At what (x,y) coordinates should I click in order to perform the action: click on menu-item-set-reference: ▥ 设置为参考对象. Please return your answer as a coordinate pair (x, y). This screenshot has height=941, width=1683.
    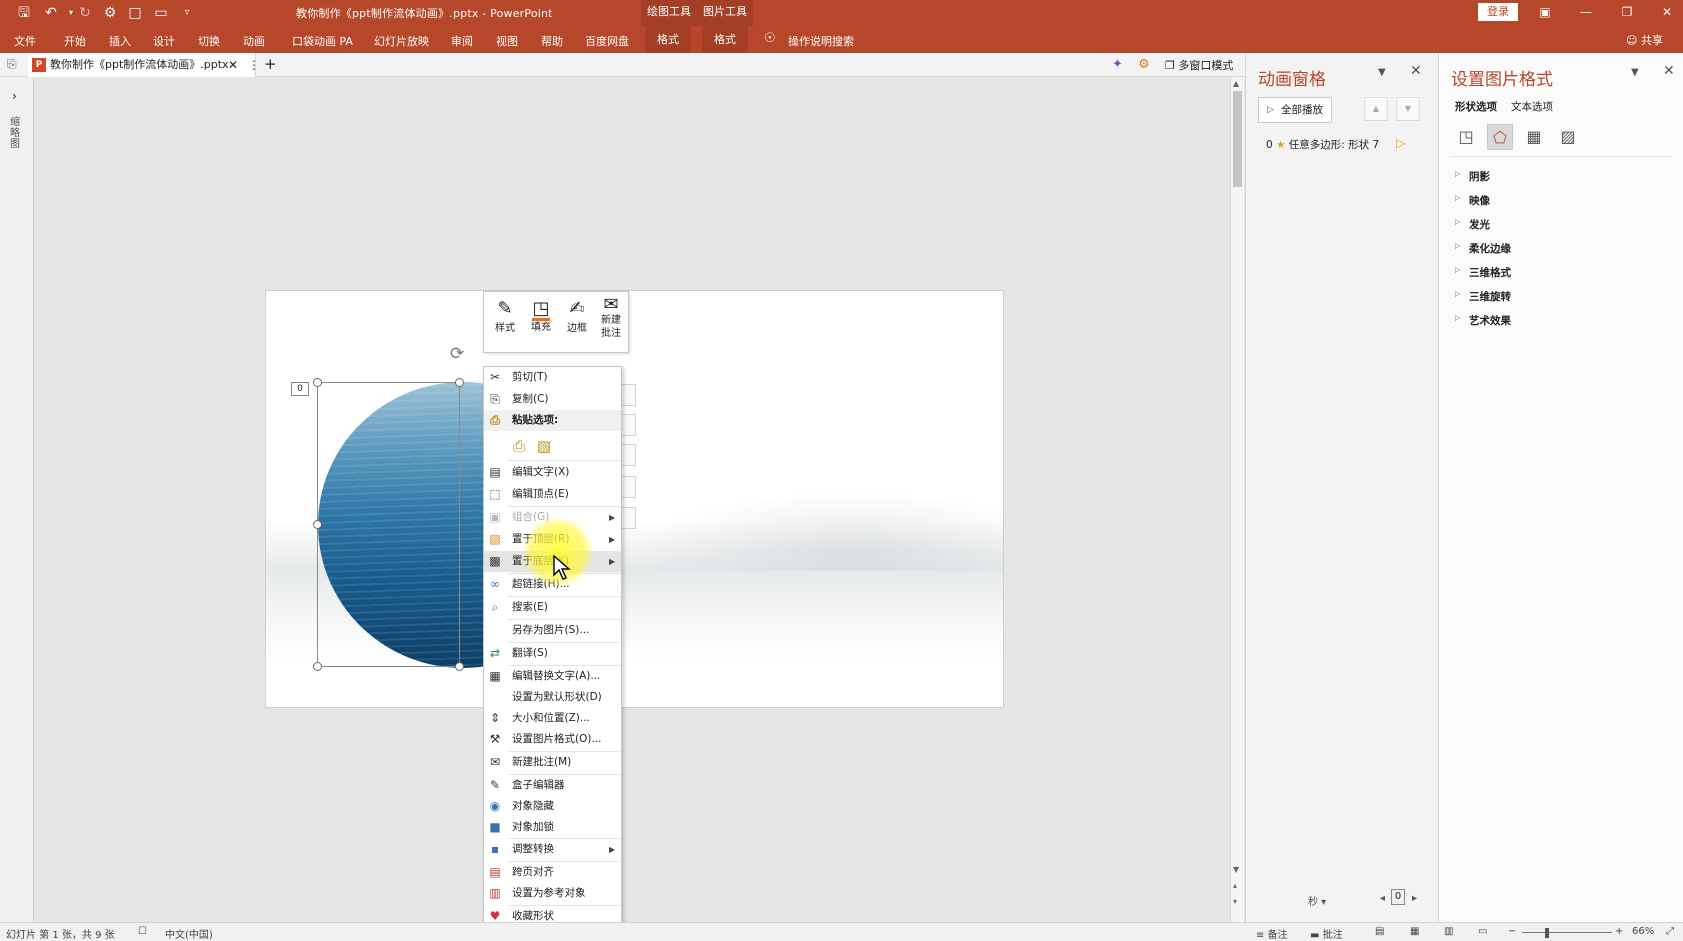
    Looking at the image, I should click on (552, 893).